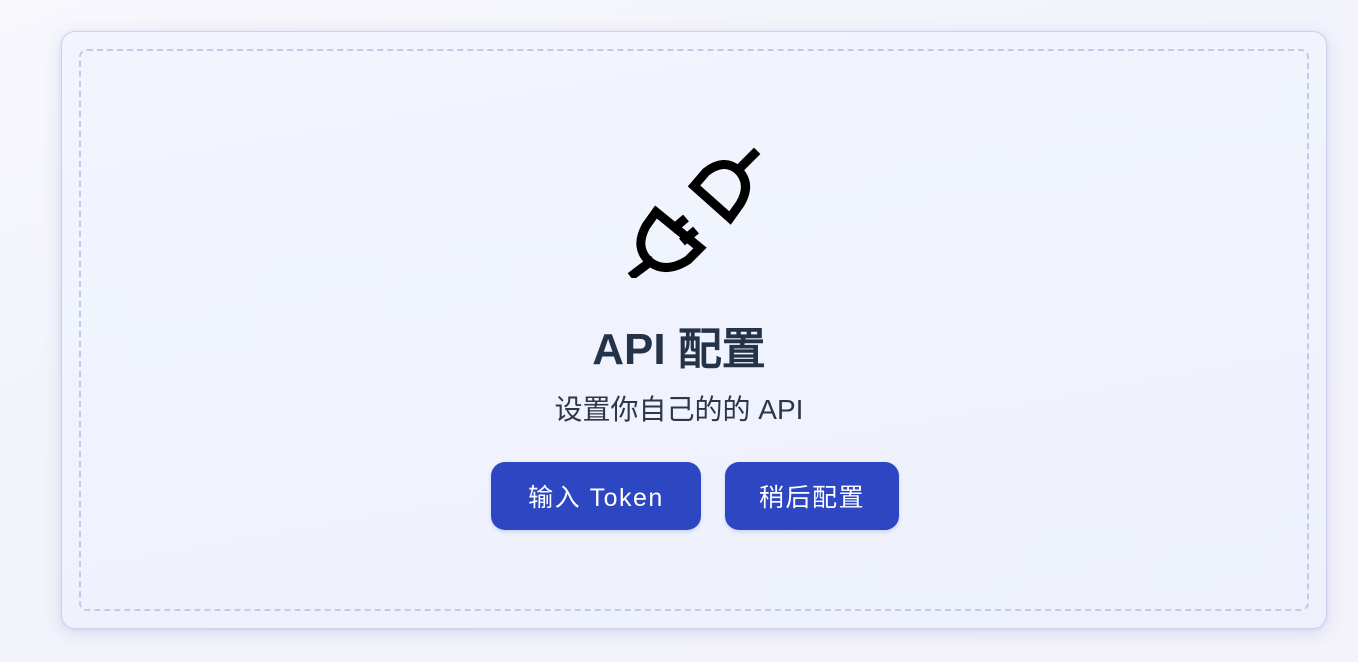 This screenshot has width=1358, height=662. Describe the element at coordinates (694, 212) in the screenshot. I see `plug-icon` at that location.